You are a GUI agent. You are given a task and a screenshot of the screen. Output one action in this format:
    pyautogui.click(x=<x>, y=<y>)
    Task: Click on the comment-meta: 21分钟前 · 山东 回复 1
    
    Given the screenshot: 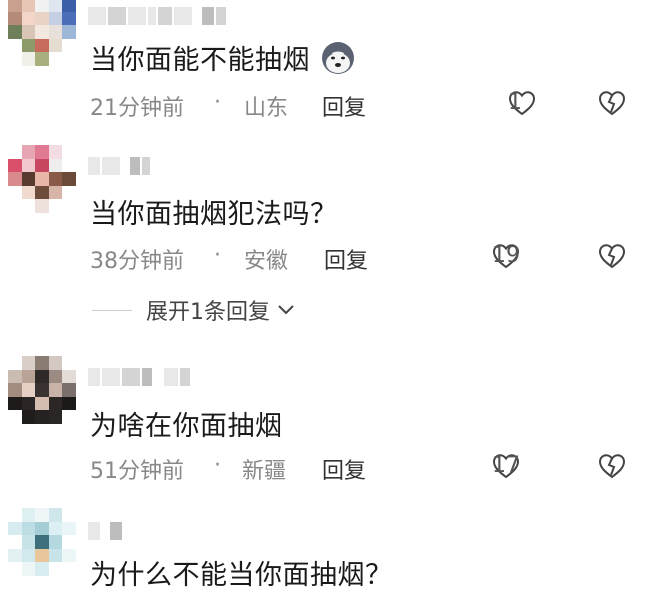 What is the action you would take?
    pyautogui.click(x=370, y=104)
    